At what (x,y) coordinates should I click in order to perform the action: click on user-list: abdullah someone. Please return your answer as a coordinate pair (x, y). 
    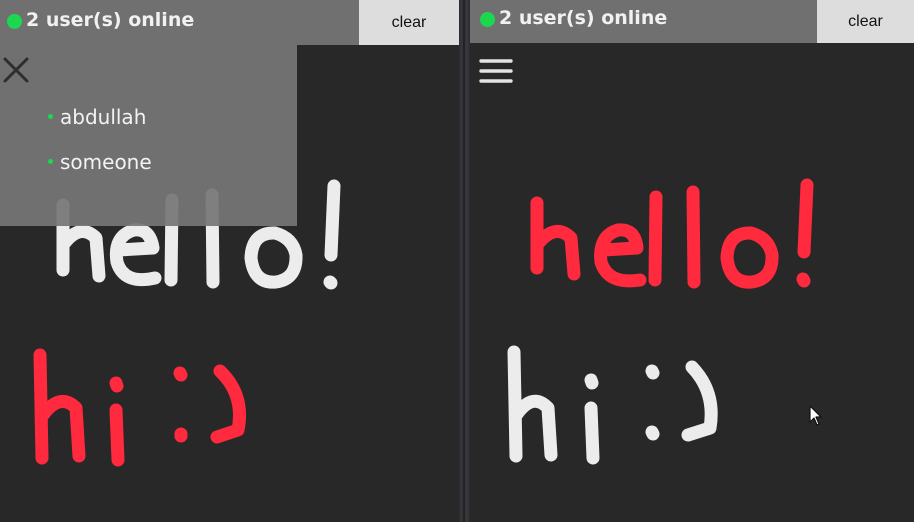
    Looking at the image, I should click on (100, 139).